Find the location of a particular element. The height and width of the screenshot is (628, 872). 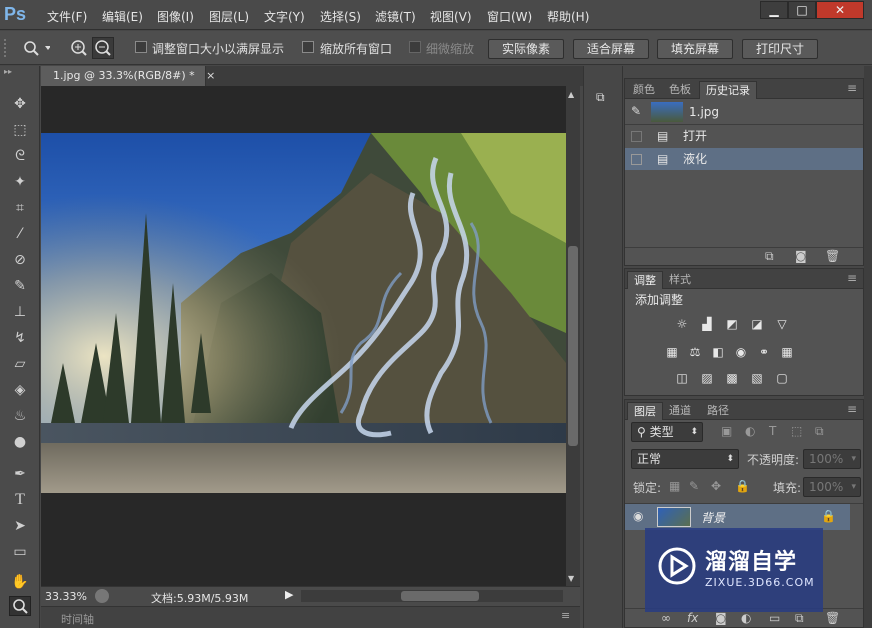

blend-mode-select: 正常 ⬍ is located at coordinates (685, 459).